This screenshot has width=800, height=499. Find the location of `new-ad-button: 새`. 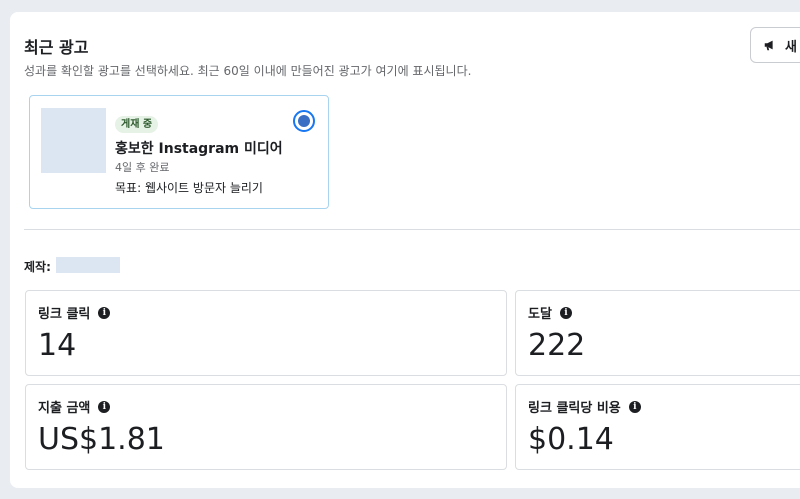

new-ad-button: 새 is located at coordinates (775, 45).